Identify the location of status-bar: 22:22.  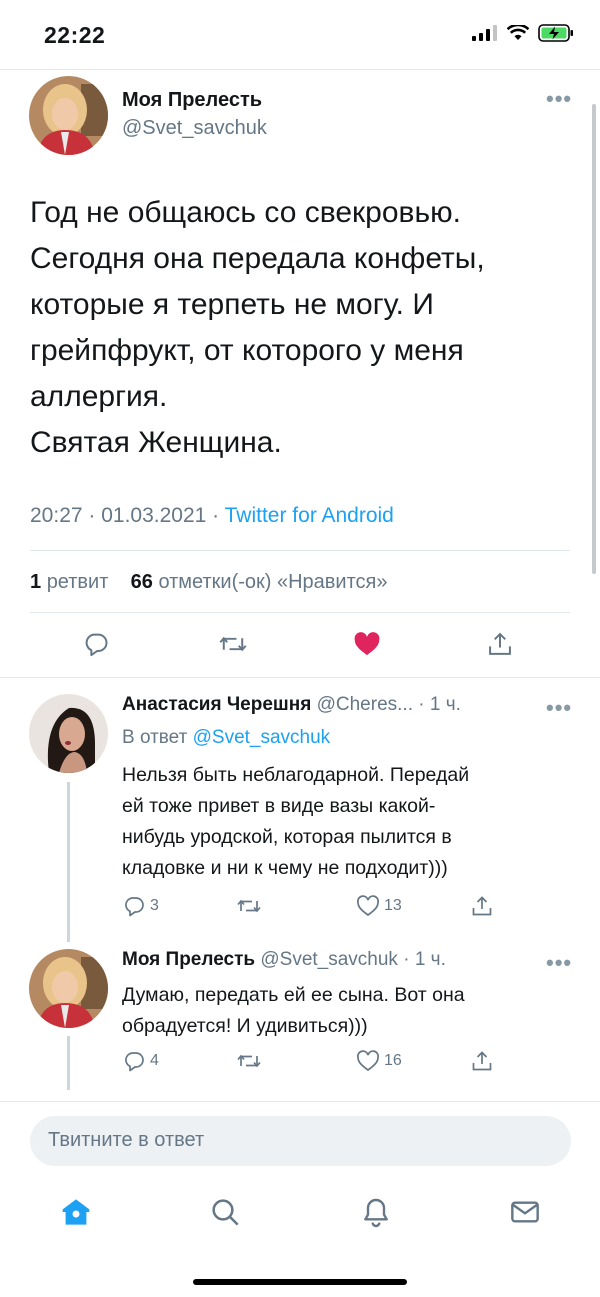
(300, 35).